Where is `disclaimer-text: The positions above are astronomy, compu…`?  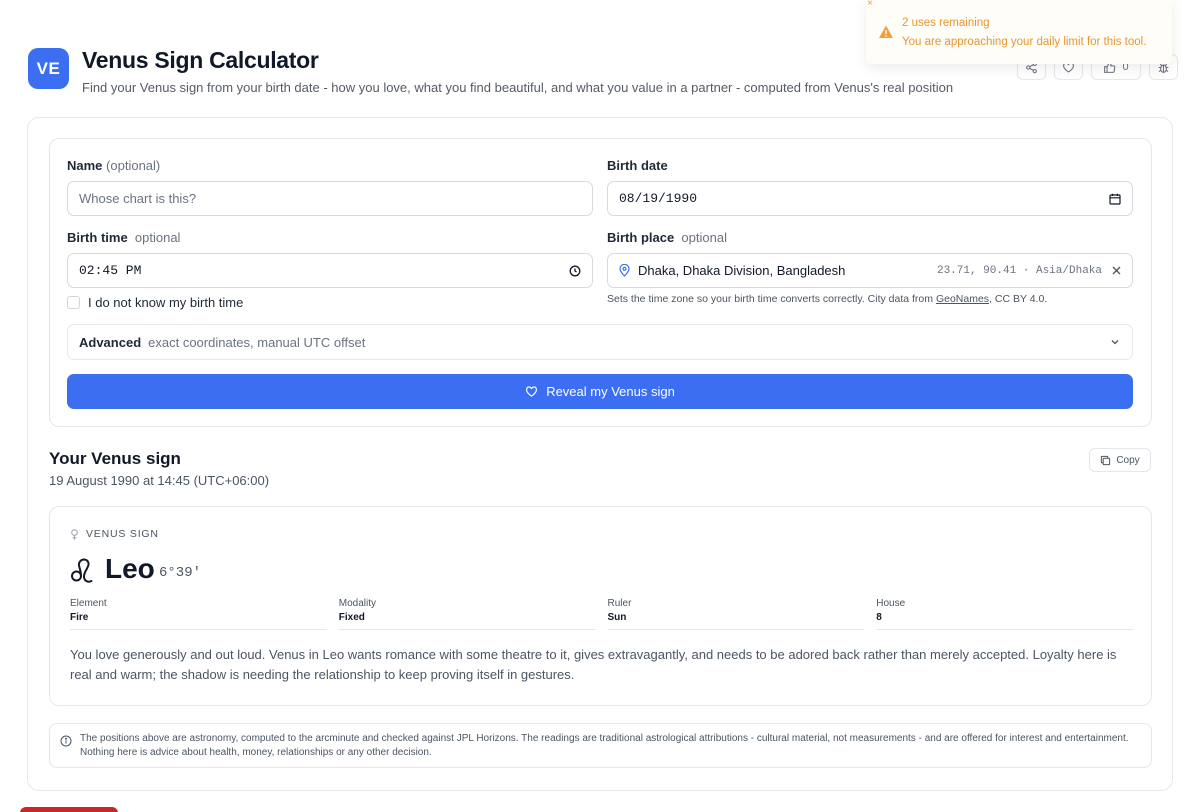
disclaimer-text: The positions above are astronomy, compu… is located at coordinates (604, 745).